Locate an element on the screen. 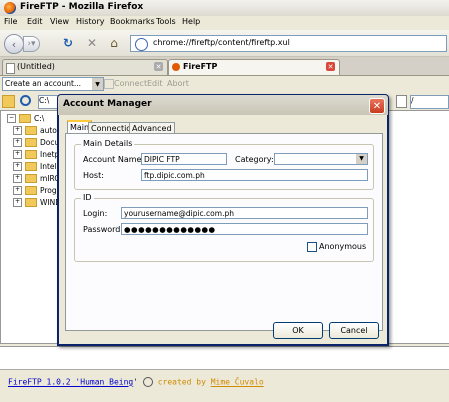 The image size is (449, 402). dialog-title: Account Manager is located at coordinates (107, 104).